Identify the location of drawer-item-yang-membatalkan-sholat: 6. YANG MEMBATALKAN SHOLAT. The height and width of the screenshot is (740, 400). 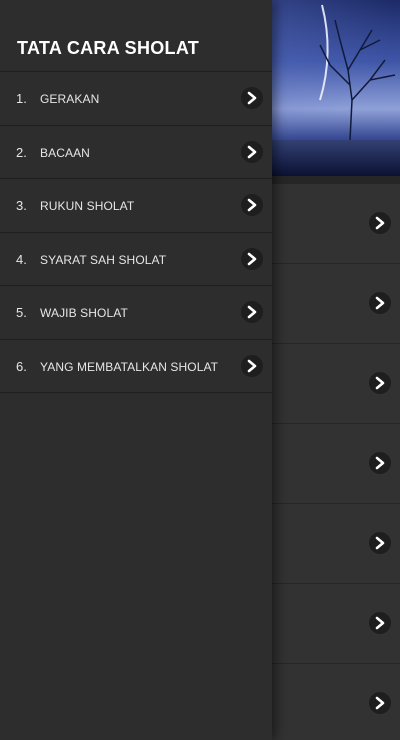
(136, 366).